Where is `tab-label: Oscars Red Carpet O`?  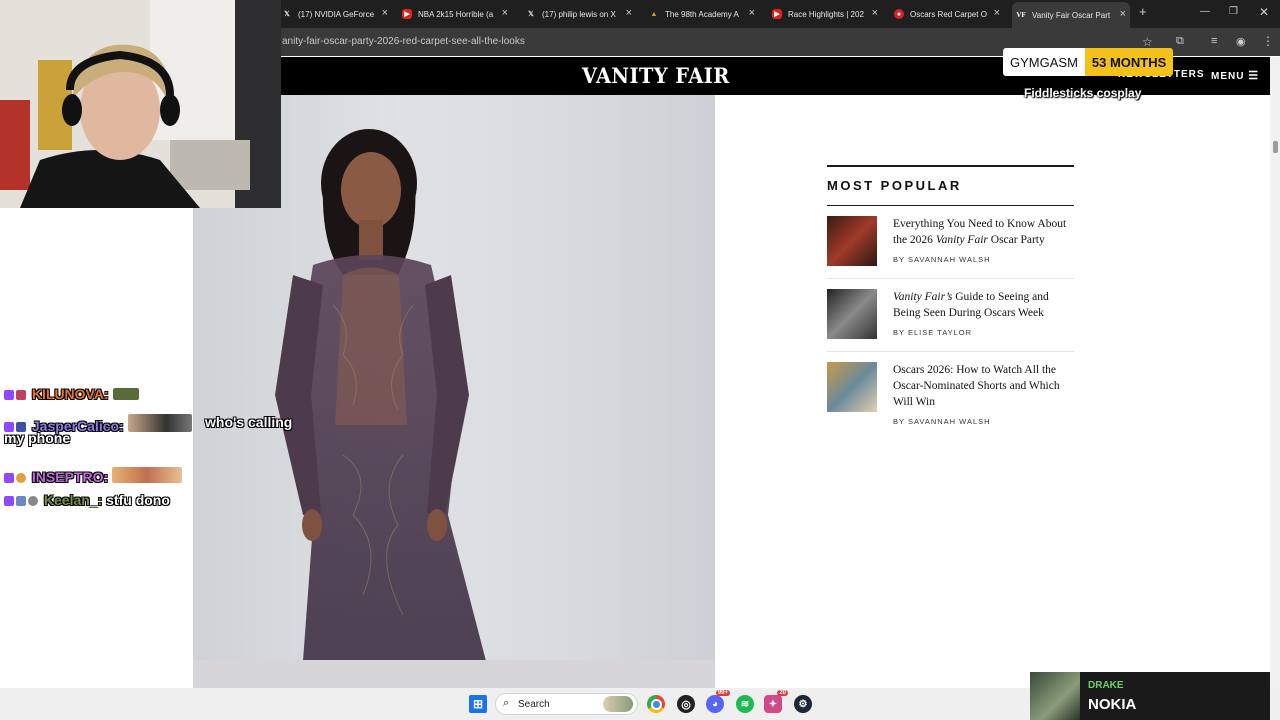
tab-label: Oscars Red Carpet O is located at coordinates (948, 14).